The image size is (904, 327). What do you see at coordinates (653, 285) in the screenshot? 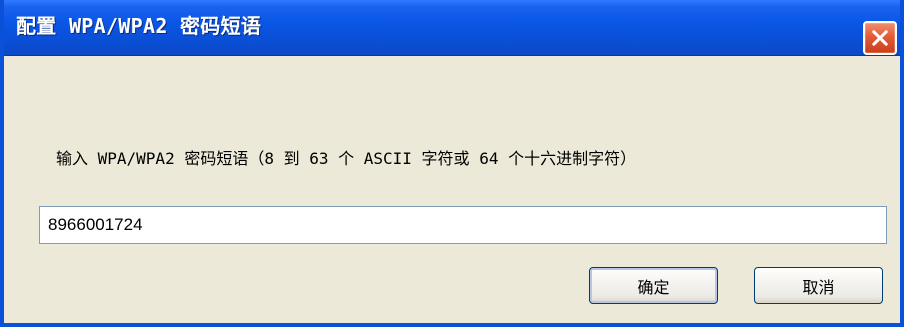
I see `ok-button: 确定` at bounding box center [653, 285].